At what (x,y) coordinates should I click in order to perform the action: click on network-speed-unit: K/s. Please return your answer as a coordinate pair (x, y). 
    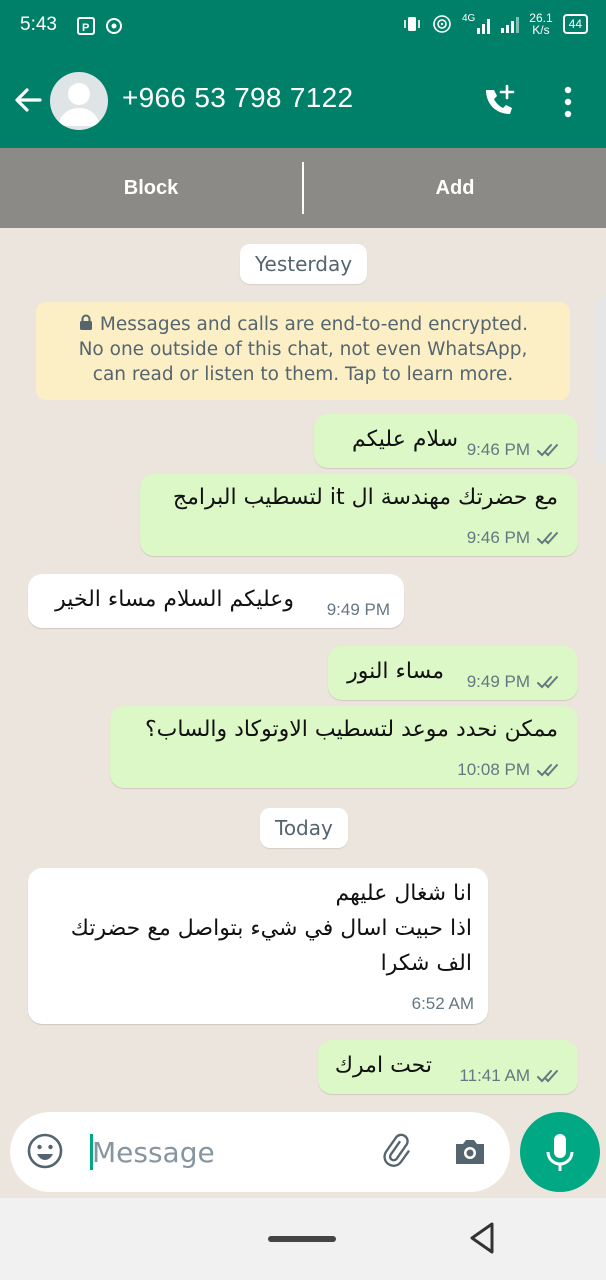
    Looking at the image, I should click on (541, 30).